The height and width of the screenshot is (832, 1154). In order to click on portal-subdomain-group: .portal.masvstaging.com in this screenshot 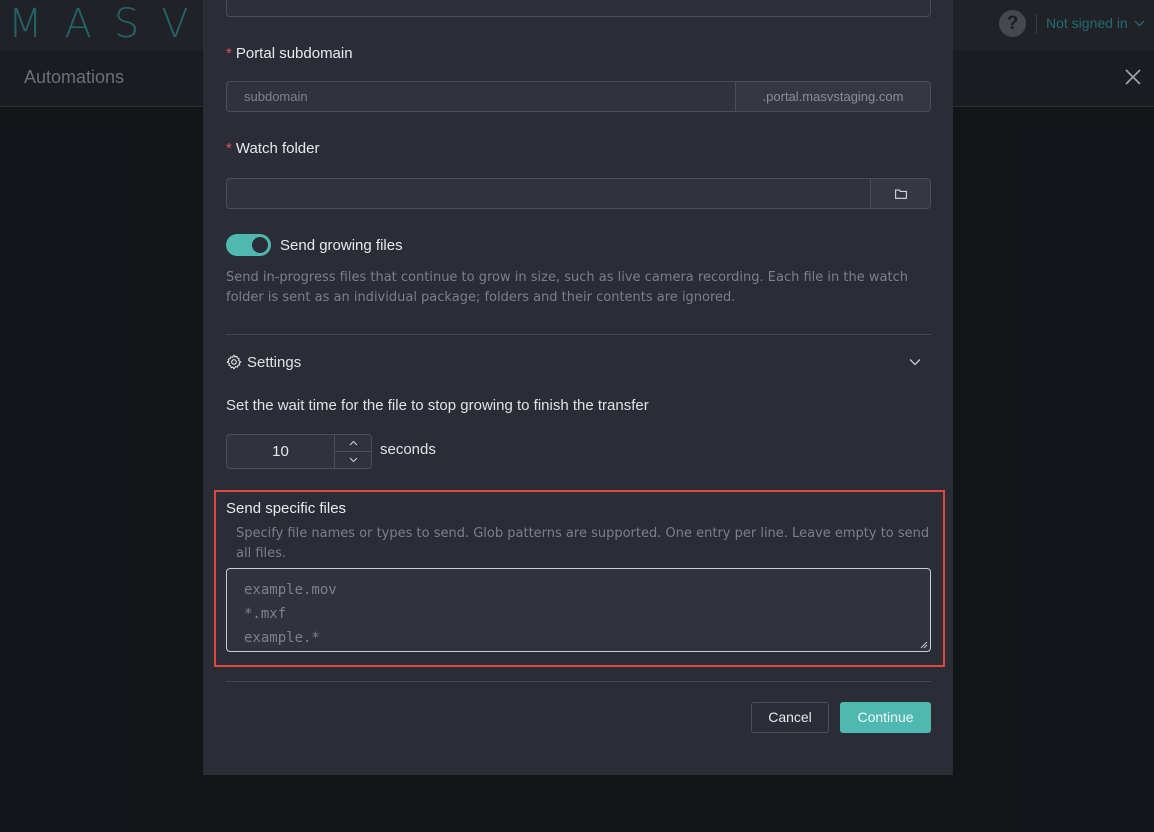, I will do `click(578, 96)`.